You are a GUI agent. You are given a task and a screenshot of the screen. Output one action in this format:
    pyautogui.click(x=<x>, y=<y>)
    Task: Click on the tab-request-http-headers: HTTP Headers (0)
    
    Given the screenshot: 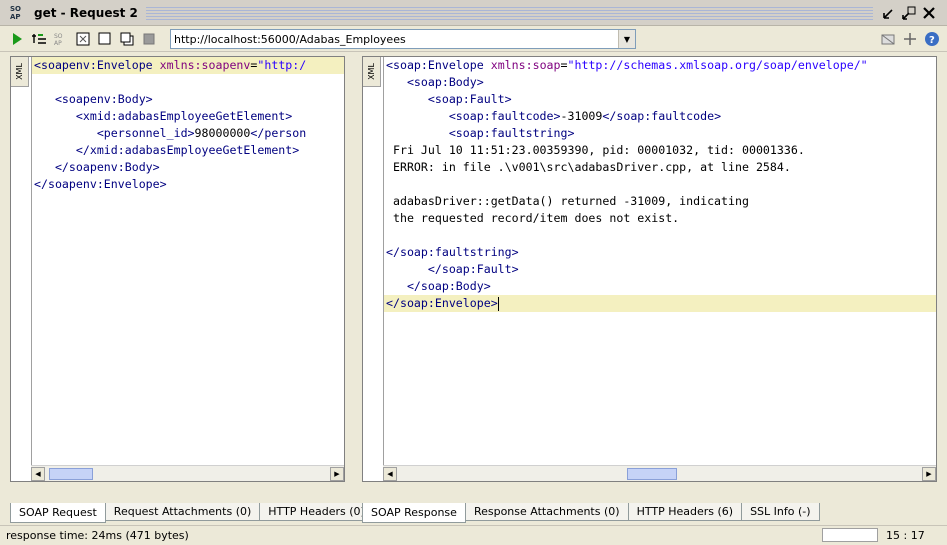 What is the action you would take?
    pyautogui.click(x=316, y=512)
    